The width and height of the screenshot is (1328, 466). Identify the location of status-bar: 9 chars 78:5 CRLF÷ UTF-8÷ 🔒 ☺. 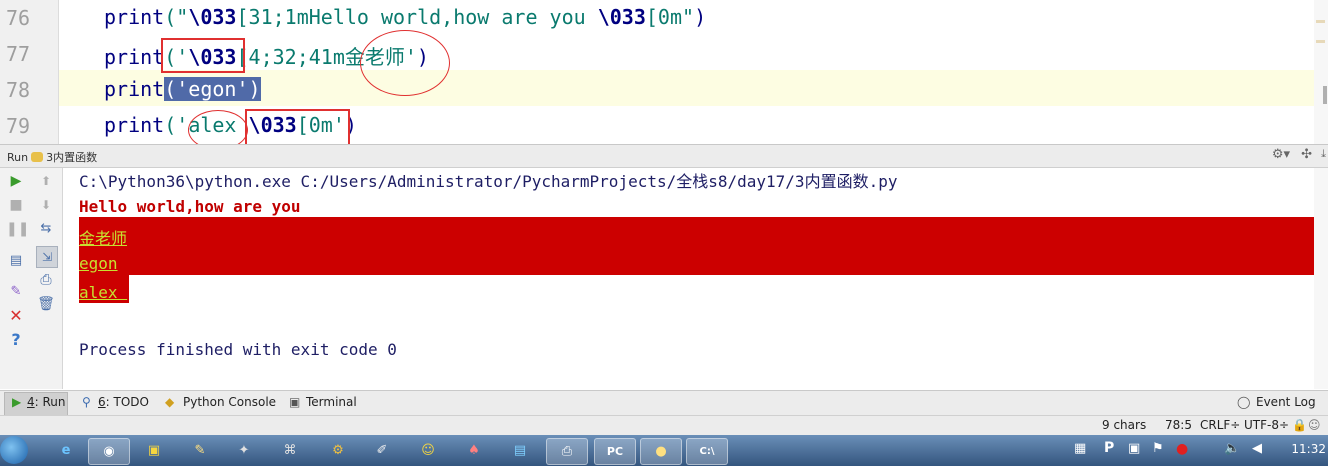
(664, 425).